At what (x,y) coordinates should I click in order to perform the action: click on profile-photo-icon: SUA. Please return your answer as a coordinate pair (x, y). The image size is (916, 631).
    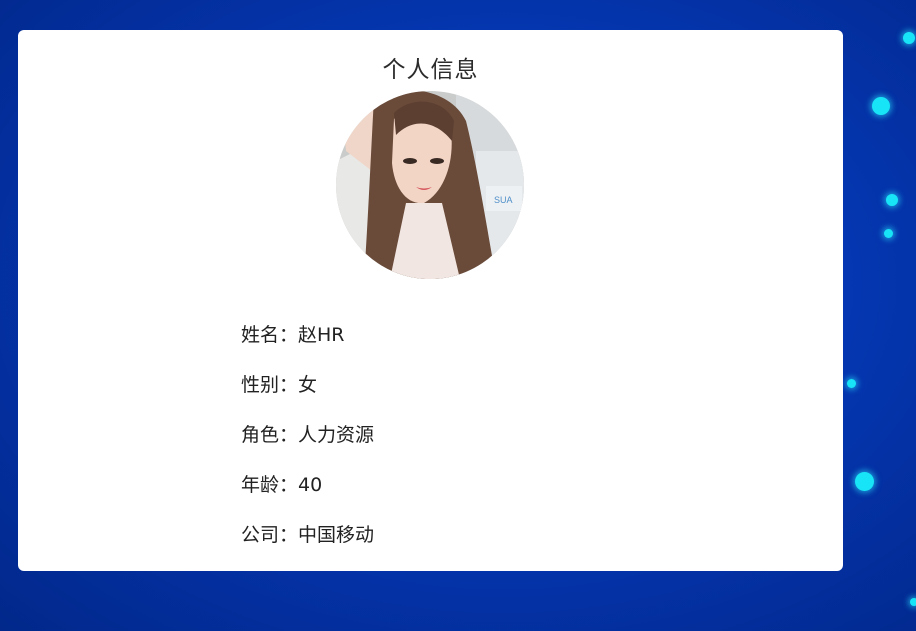
    Looking at the image, I should click on (430, 185).